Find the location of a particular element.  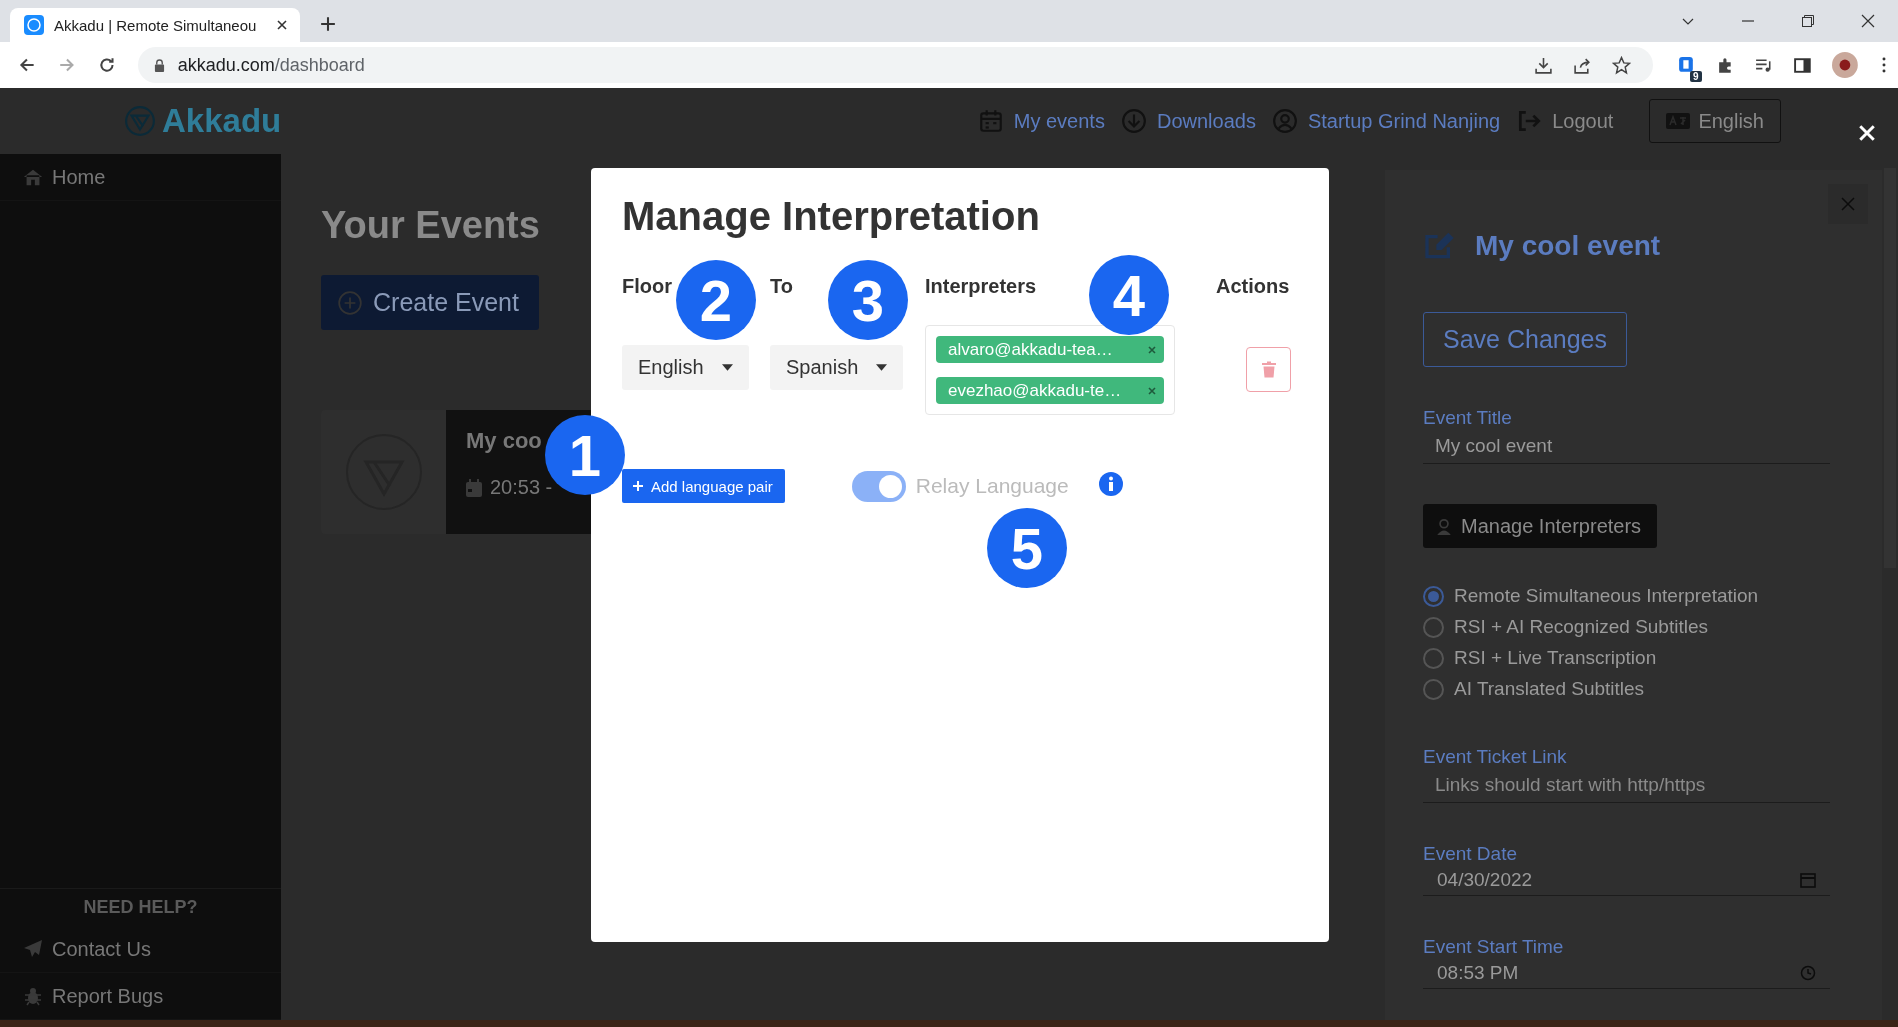

tab-title: Akkadu | Remote Simultaneou is located at coordinates (156, 25).